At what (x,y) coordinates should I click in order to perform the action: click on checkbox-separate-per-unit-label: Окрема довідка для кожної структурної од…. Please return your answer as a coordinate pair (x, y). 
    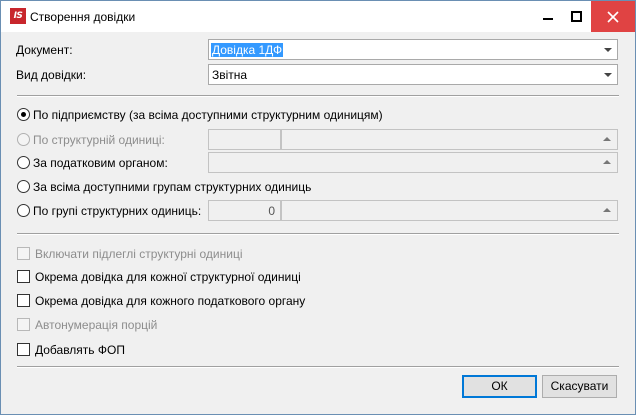
    Looking at the image, I should click on (168, 277).